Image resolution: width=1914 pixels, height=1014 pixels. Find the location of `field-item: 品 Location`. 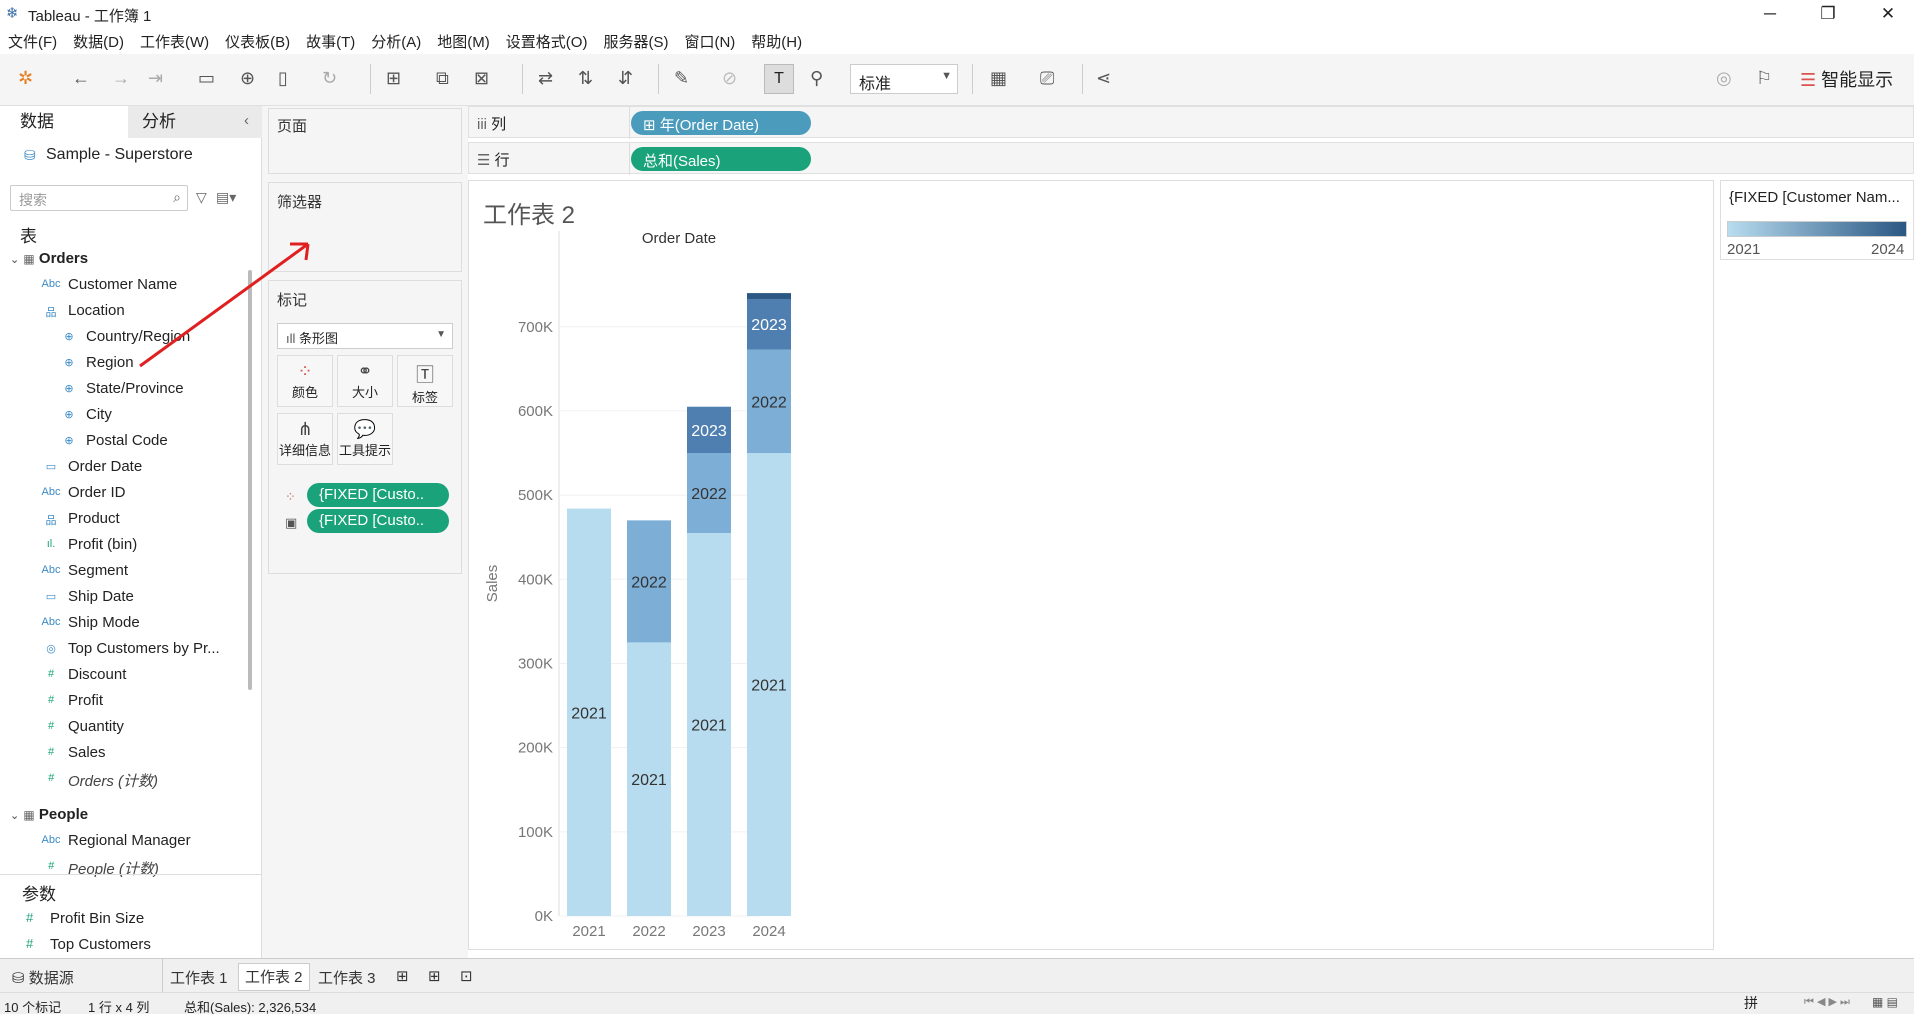

field-item: 品 Location is located at coordinates (85, 310).